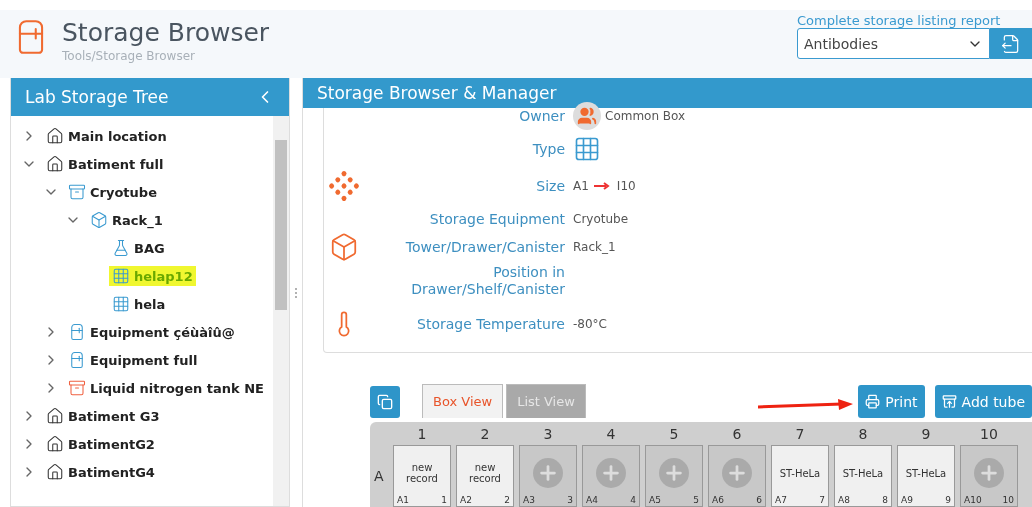  What do you see at coordinates (590, 324) in the screenshot?
I see `detail-value: -80°C` at bounding box center [590, 324].